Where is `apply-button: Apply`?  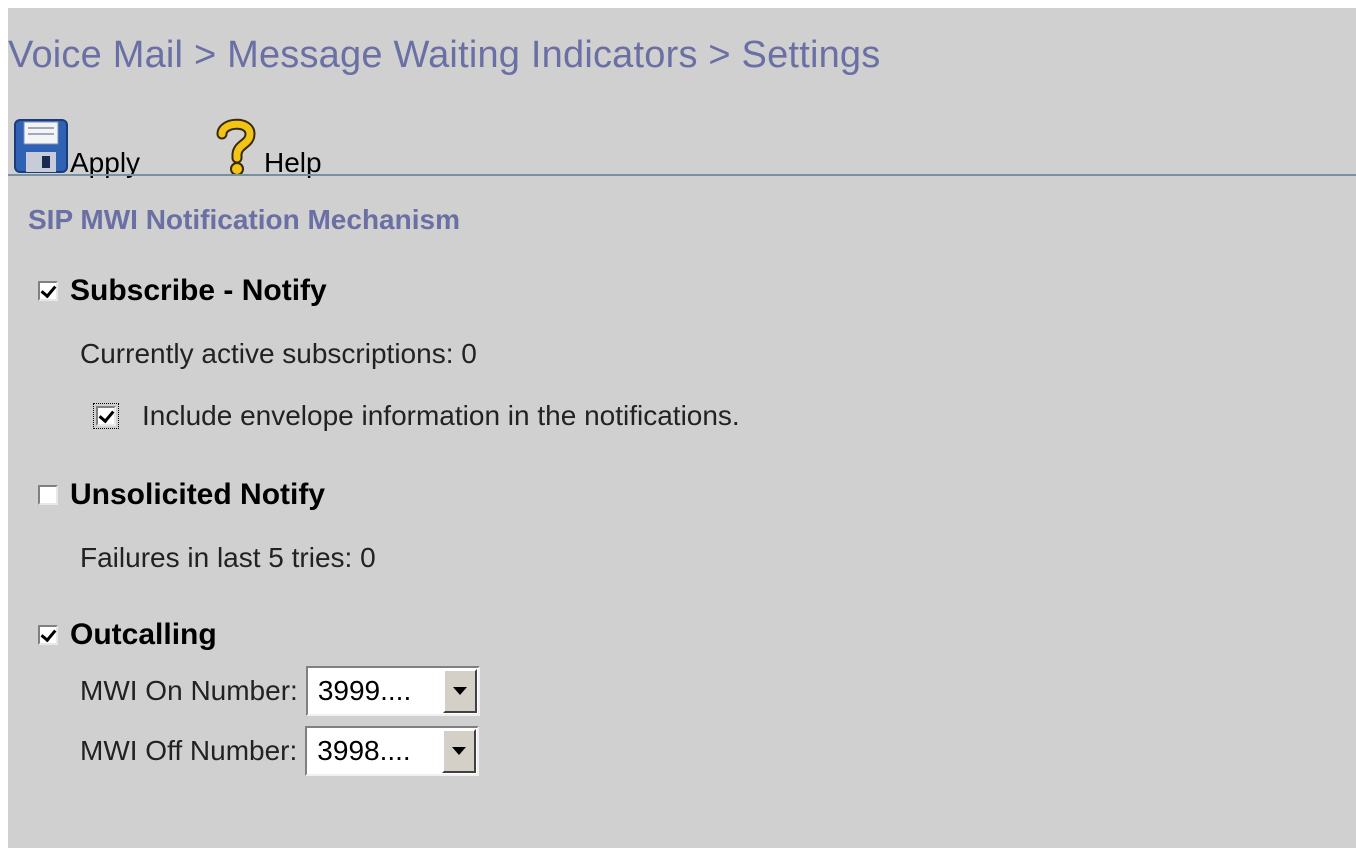
apply-button: Apply is located at coordinates (76, 149).